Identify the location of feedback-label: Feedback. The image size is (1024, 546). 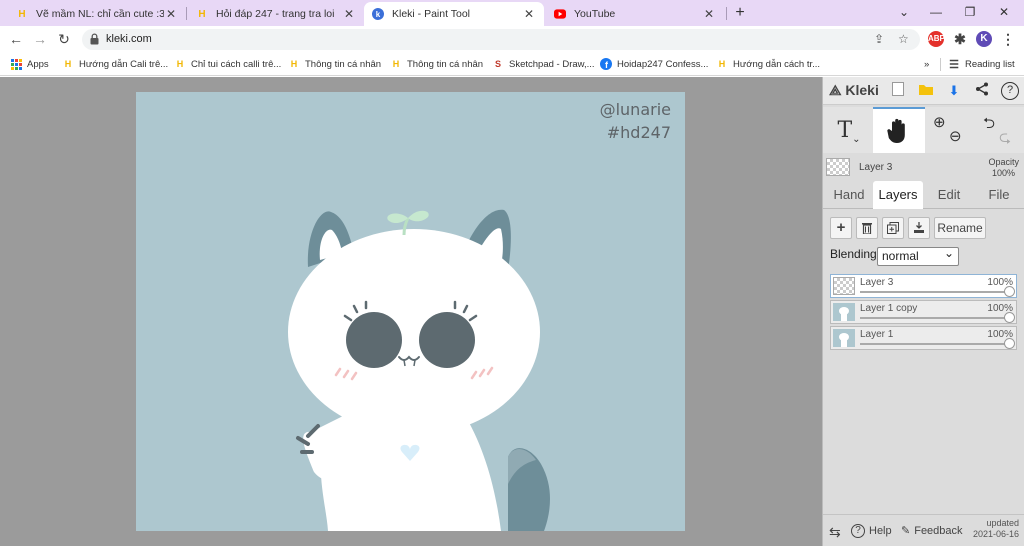
(938, 530).